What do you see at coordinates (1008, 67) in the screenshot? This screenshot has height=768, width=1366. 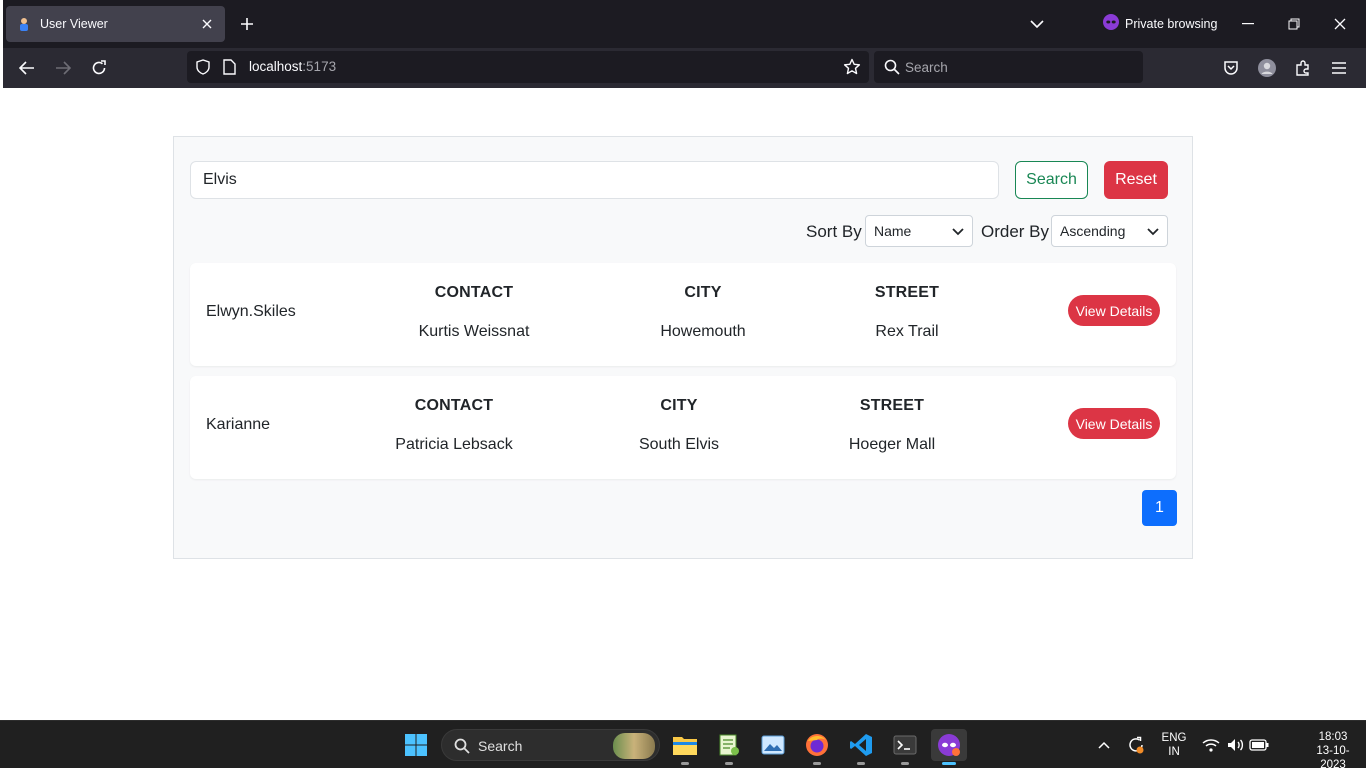 I see `browser-search-bar: Search` at bounding box center [1008, 67].